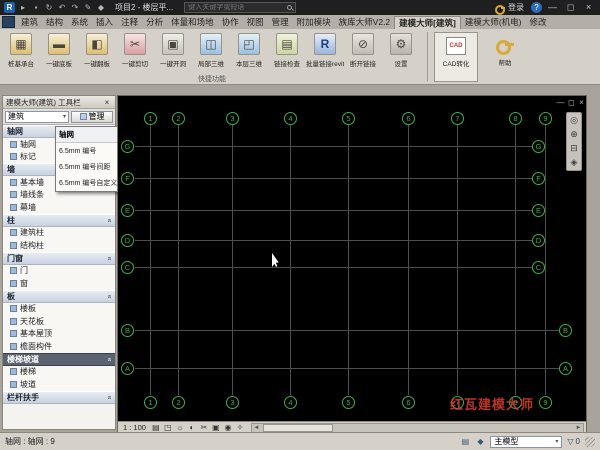 Image resolution: width=600 pixels, height=450 pixels. I want to click on crop-icon: ✂, so click(204, 427).